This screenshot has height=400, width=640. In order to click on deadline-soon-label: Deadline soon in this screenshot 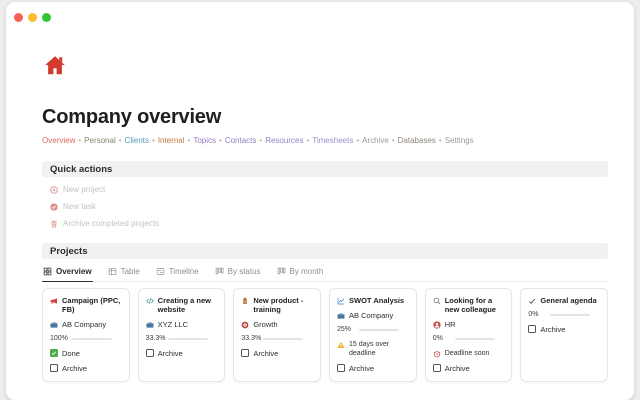, I will do `click(467, 353)`.